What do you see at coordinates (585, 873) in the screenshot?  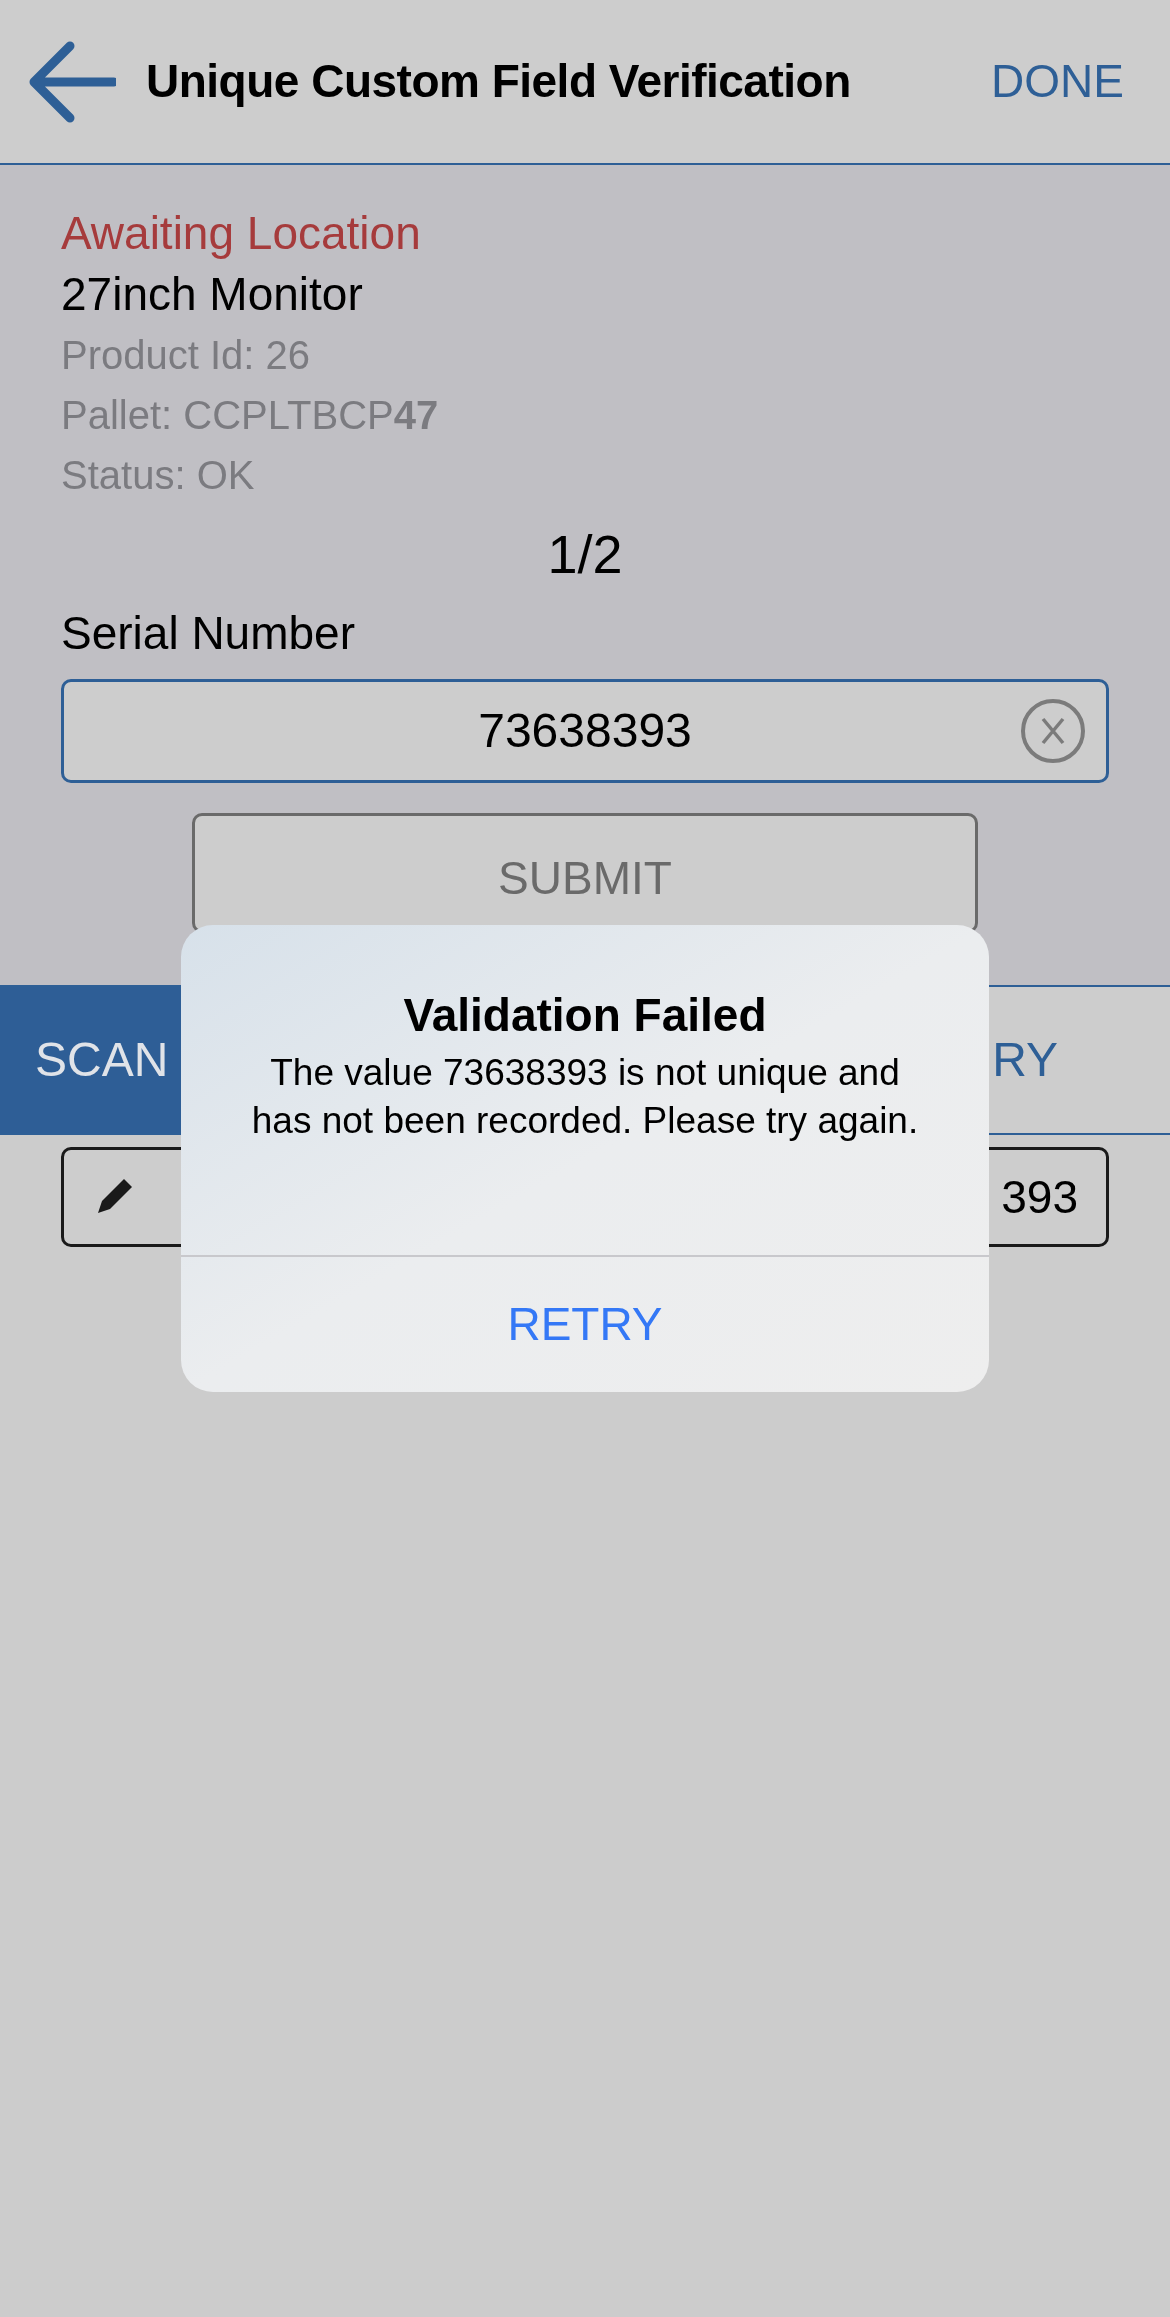 I see `submit-button: SUBMIT` at bounding box center [585, 873].